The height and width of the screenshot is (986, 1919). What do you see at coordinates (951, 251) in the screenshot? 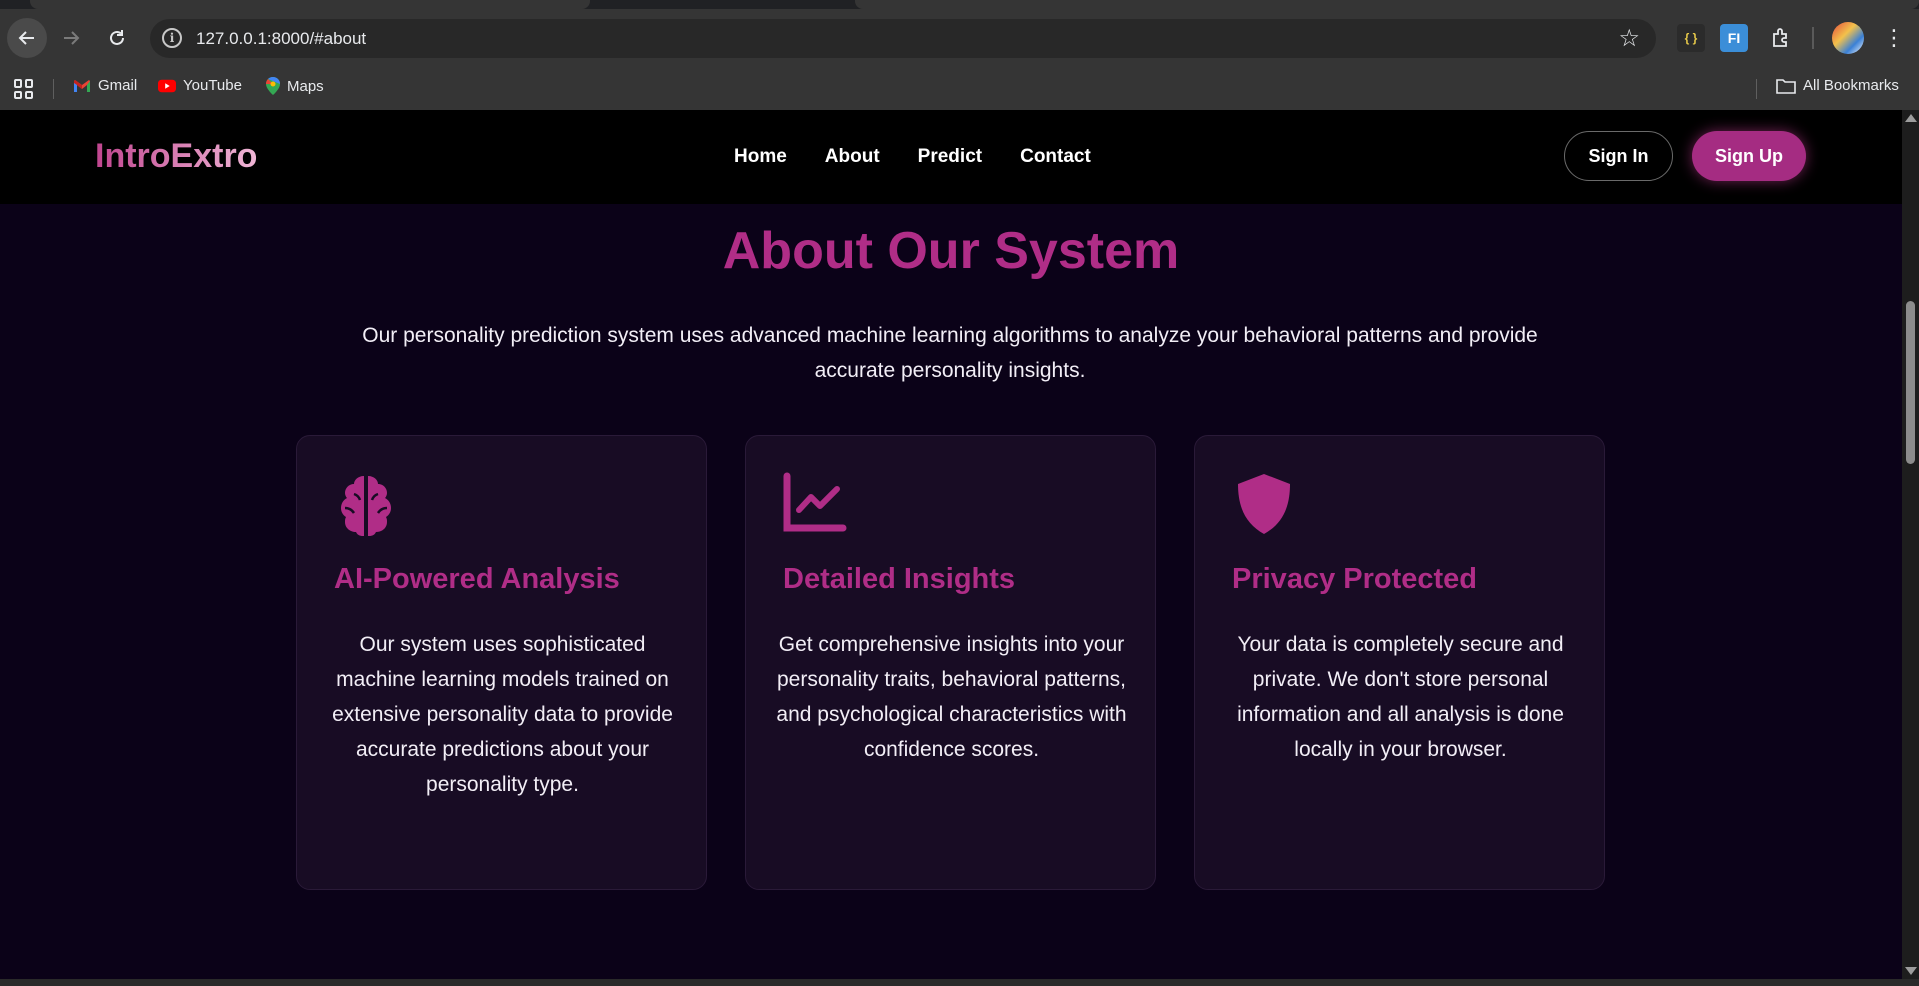
I see `about-section-title: About Our System` at bounding box center [951, 251].